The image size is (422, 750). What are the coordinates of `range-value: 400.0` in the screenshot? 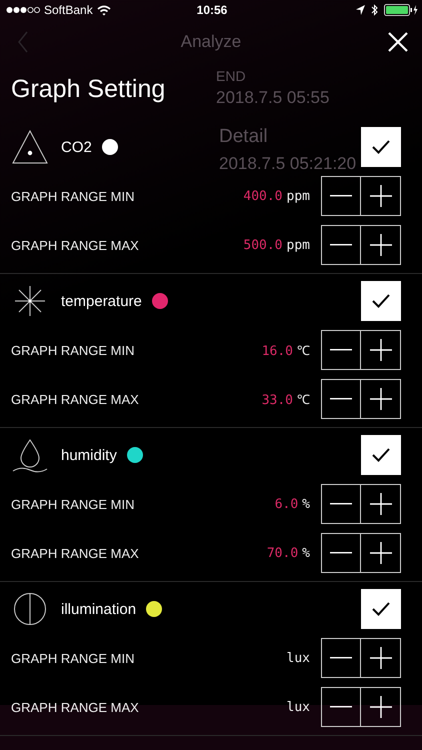 It's located at (263, 196).